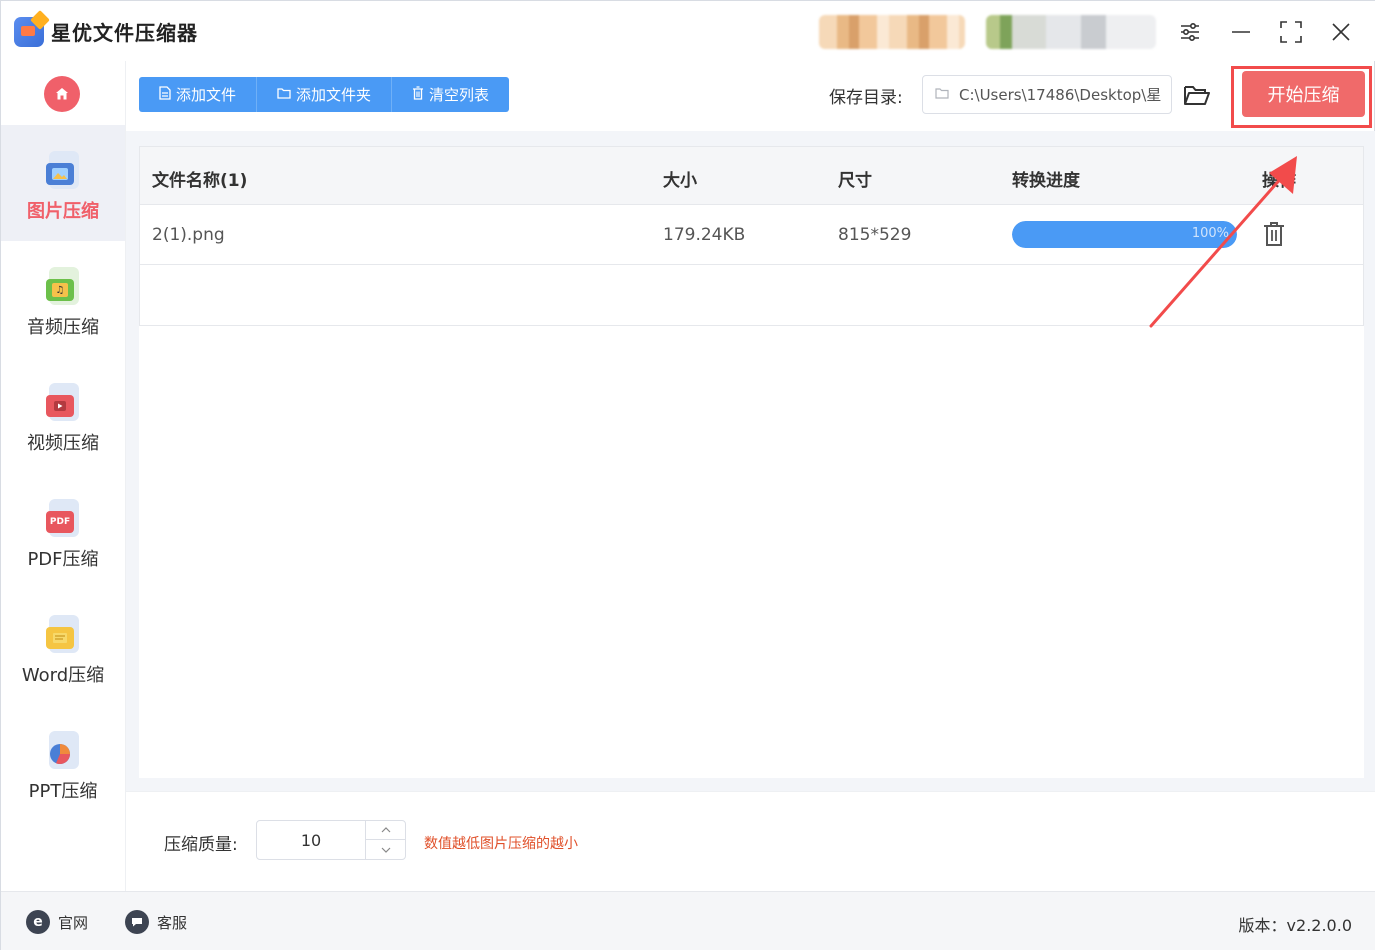 The image size is (1375, 950). Describe the element at coordinates (63, 791) in the screenshot. I see `sidebar-item-label: PPT压缩` at that location.